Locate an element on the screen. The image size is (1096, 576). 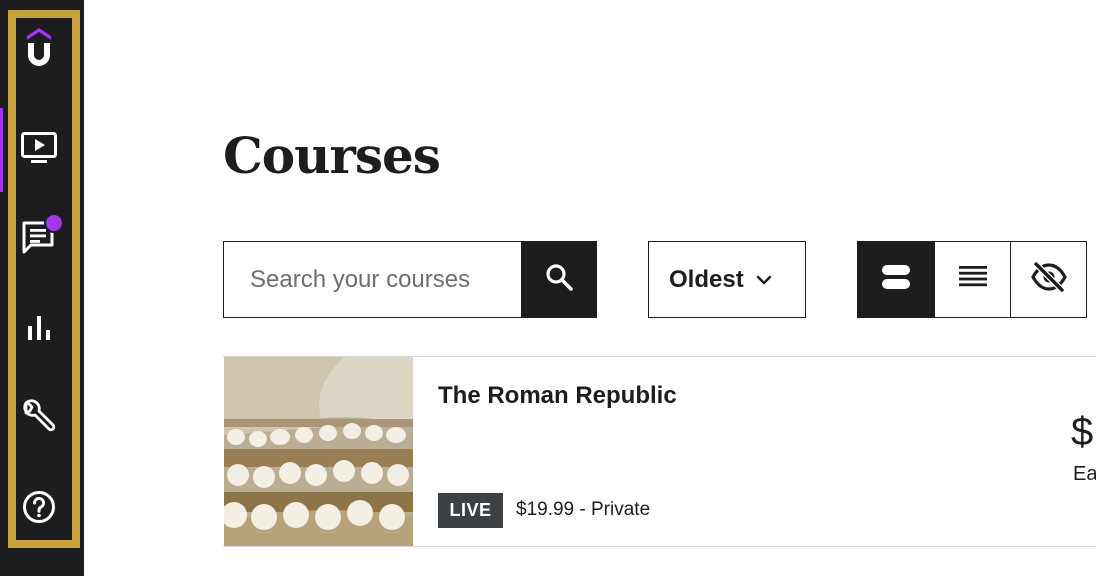
sidebar-item-courses is located at coordinates (39, 148).